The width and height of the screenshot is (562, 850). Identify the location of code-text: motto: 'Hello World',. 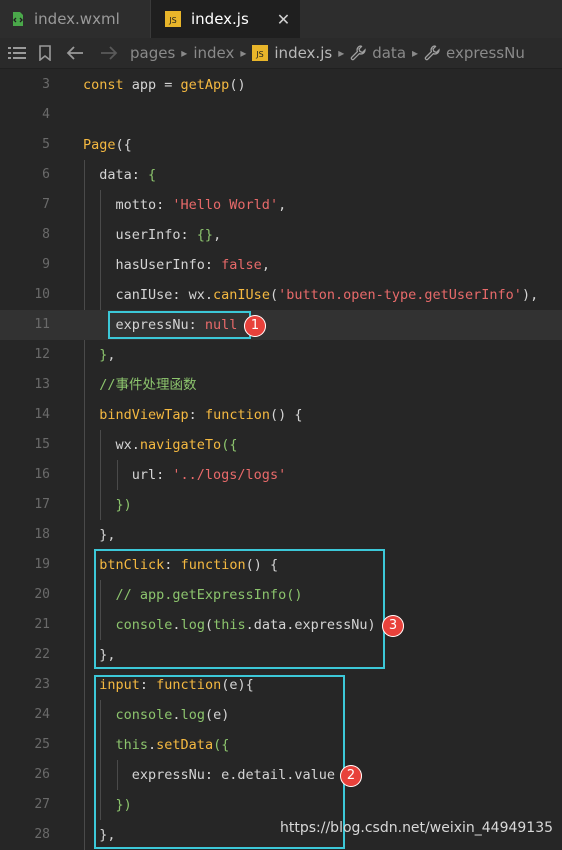
(185, 205).